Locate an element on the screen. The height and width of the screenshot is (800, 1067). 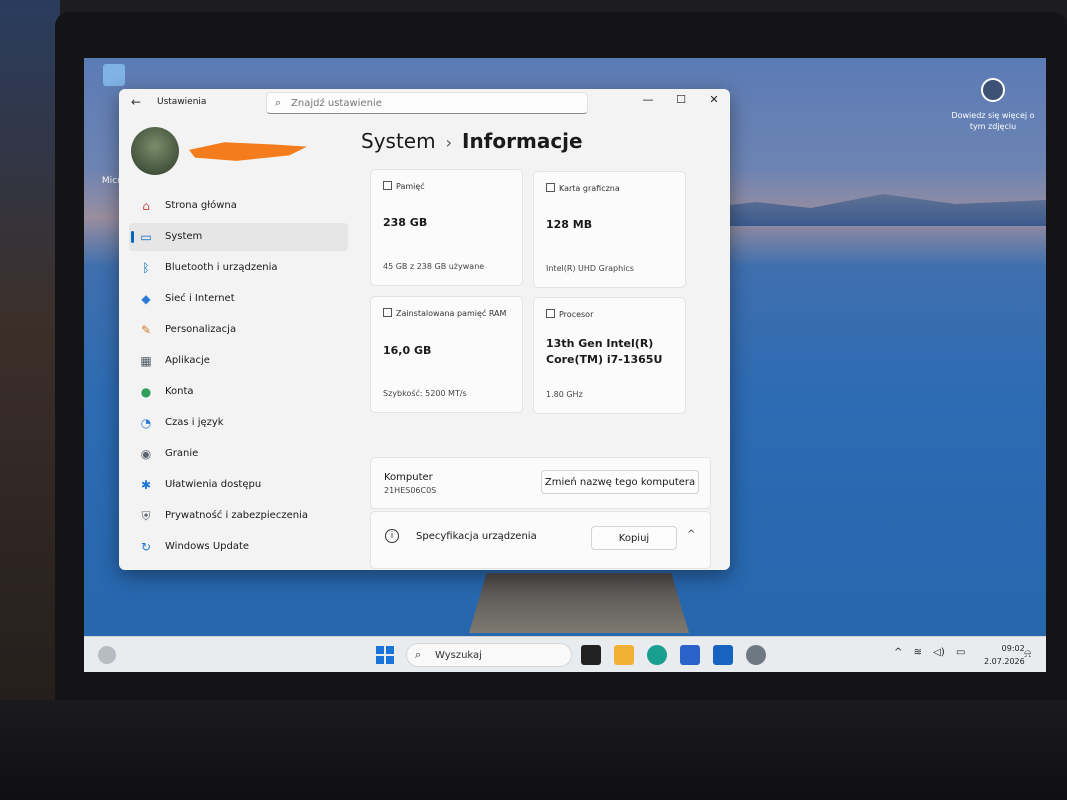
accessibility-icon: ✱ is located at coordinates (146, 485).